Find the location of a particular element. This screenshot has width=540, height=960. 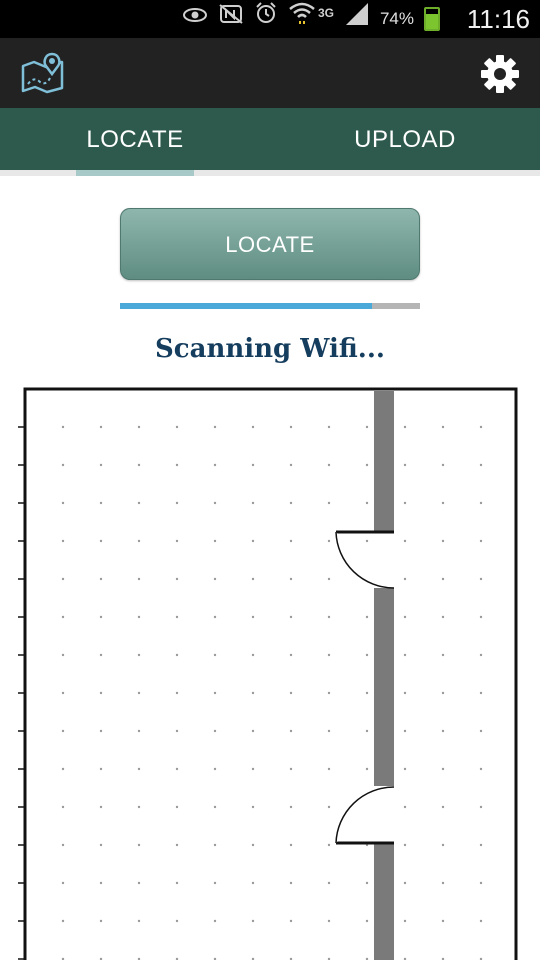

map-pin-icon is located at coordinates (43, 73).